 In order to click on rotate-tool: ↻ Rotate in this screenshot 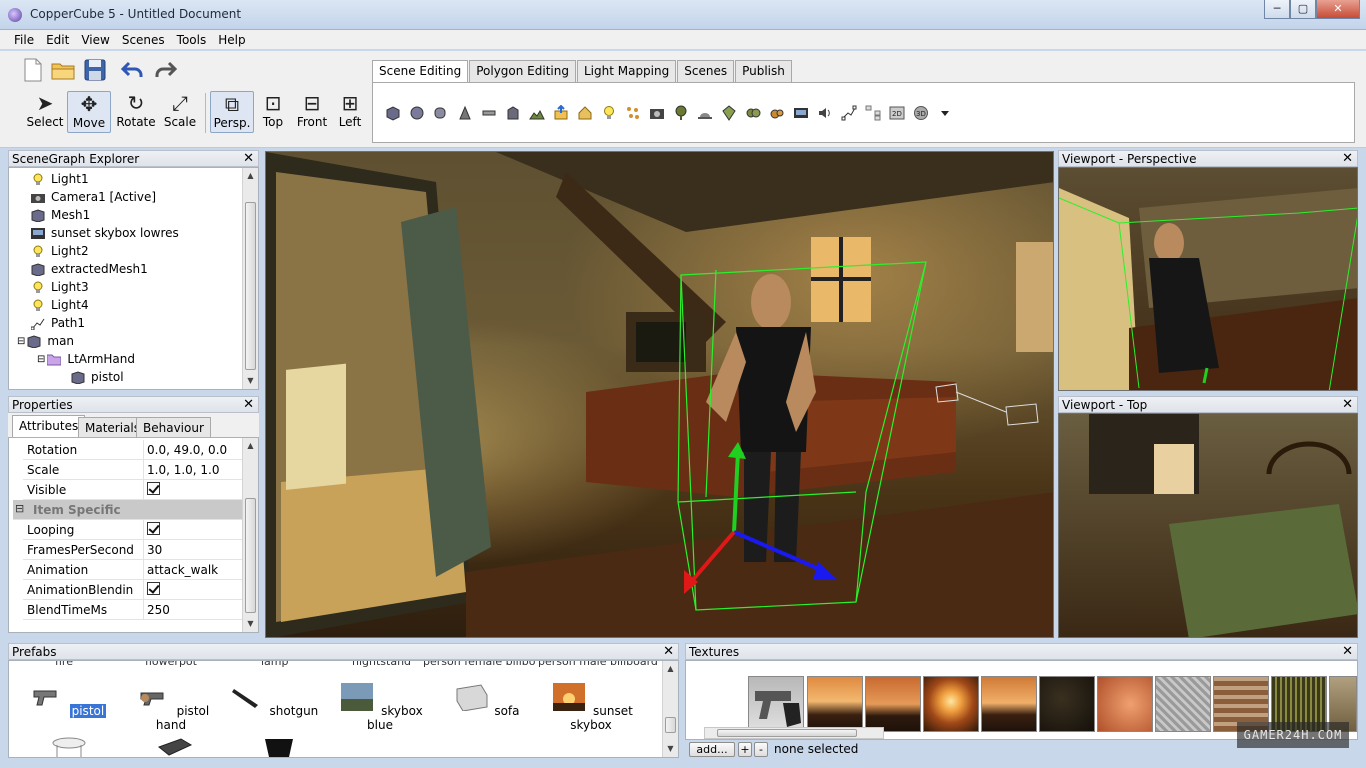, I will do `click(136, 112)`.